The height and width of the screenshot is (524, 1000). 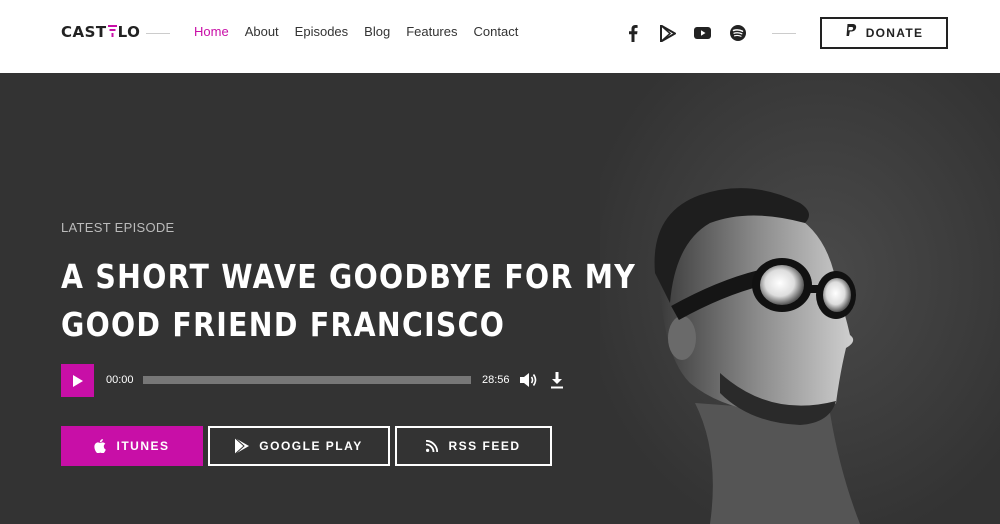 What do you see at coordinates (321, 31) in the screenshot?
I see `nav-episodes: Episodes` at bounding box center [321, 31].